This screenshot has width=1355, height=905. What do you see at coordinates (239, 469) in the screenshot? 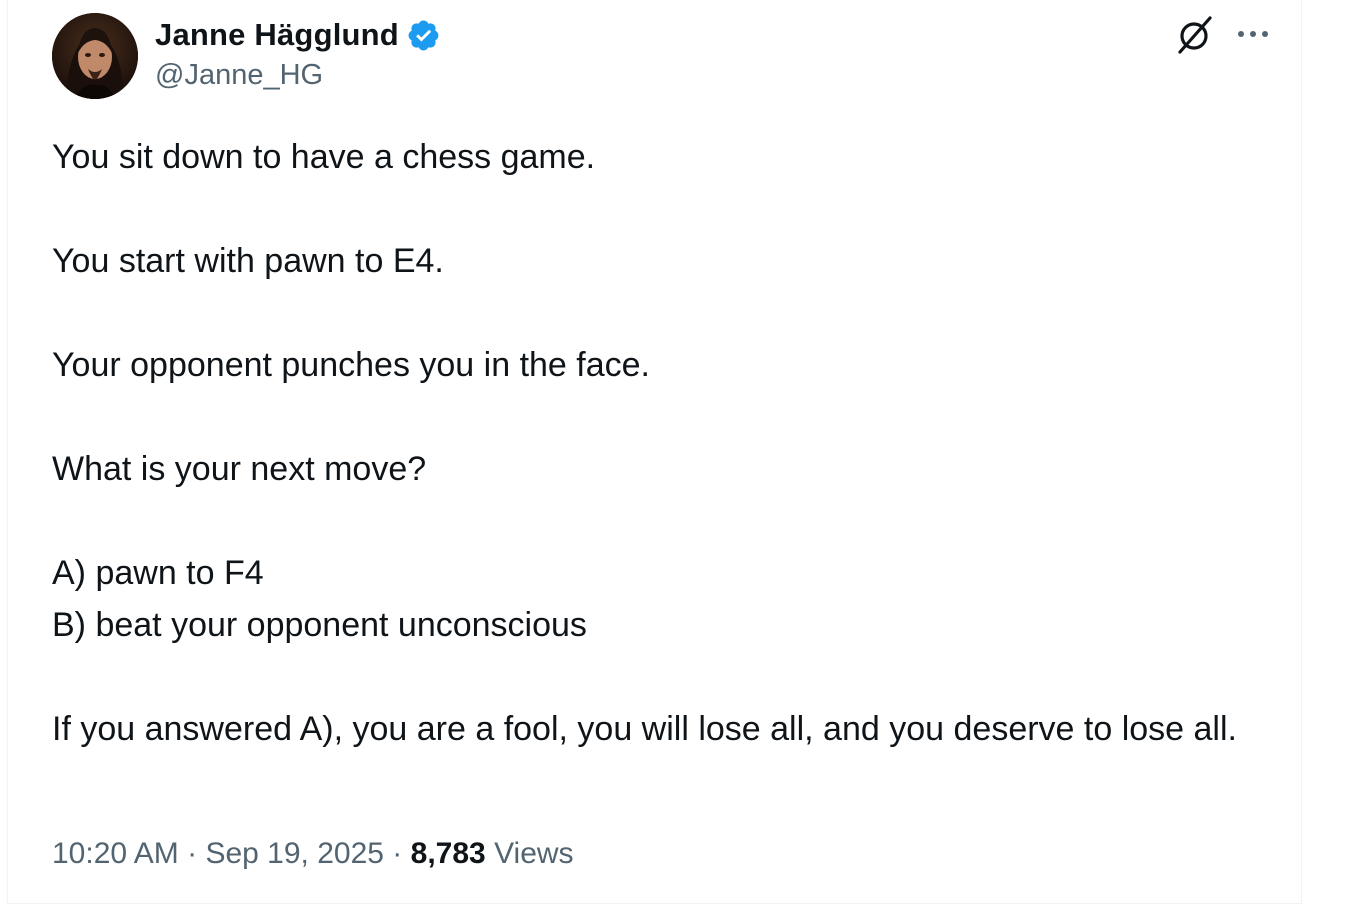
I see `tweet-line: What is your next move?` at bounding box center [239, 469].